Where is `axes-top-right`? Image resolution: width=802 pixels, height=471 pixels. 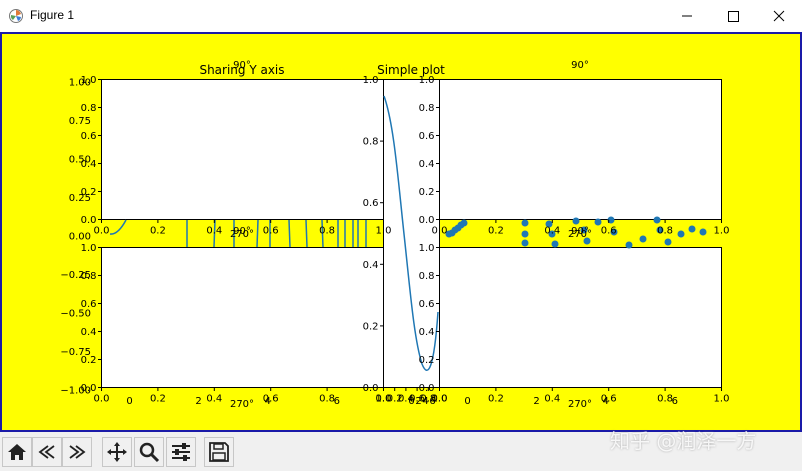 axes-top-right is located at coordinates (580, 149).